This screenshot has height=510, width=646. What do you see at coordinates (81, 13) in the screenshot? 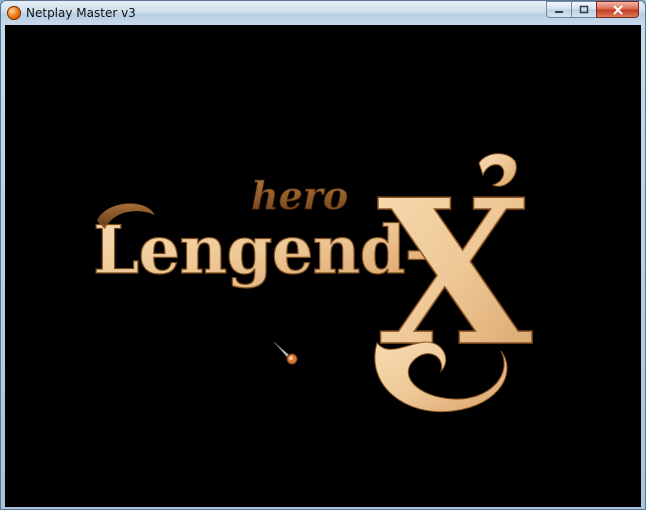
I see `window-title: Netplay Master v3` at bounding box center [81, 13].